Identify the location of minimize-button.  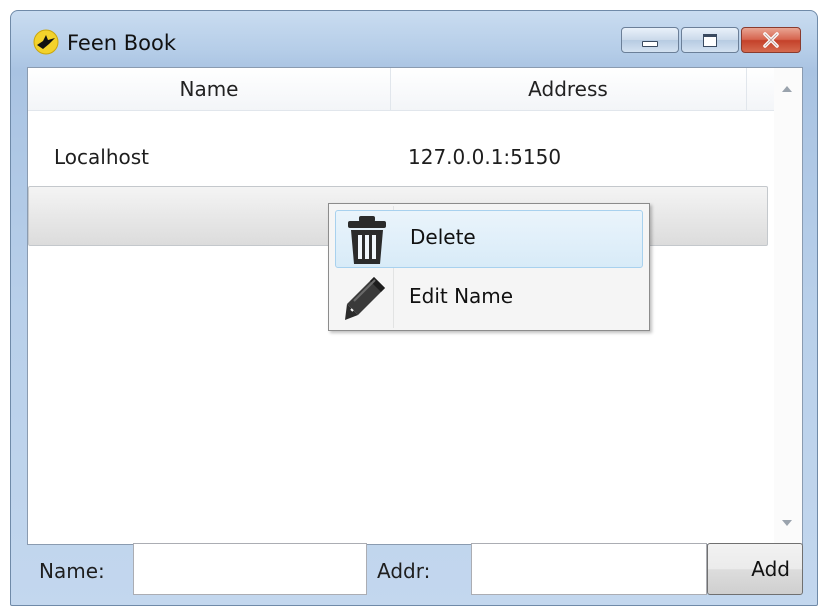
(650, 40).